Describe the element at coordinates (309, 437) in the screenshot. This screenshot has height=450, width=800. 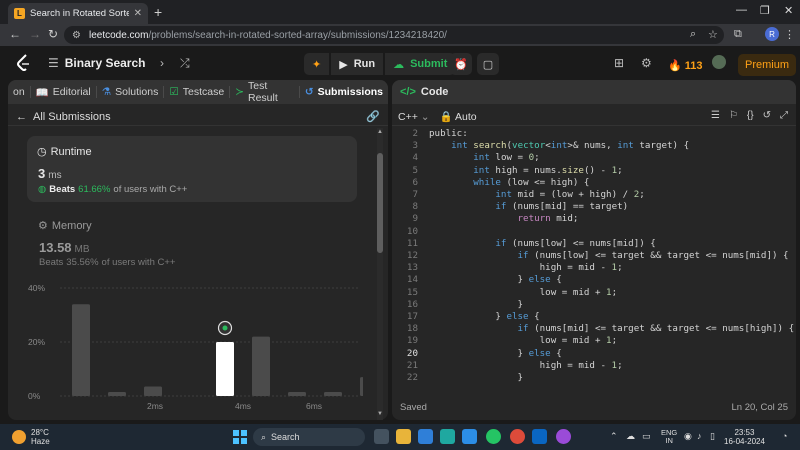
I see `taskbar-search: ⌕ Search` at that location.